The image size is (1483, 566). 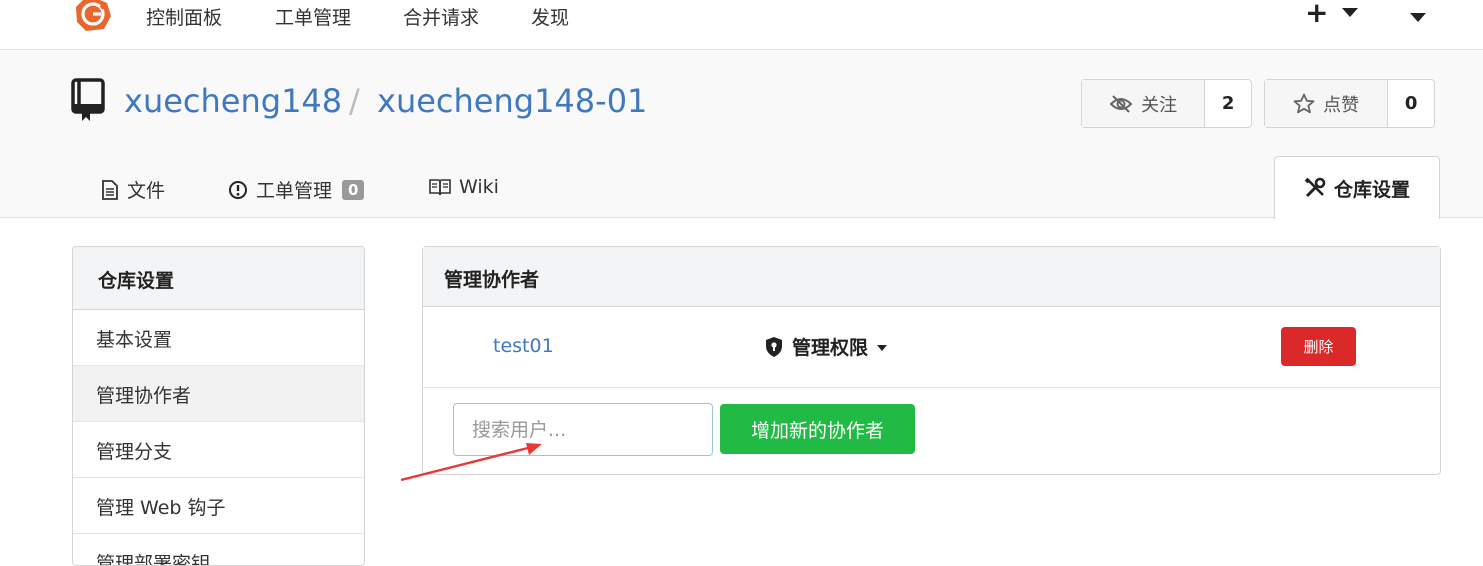 I want to click on sidebar-item-webhooks: 管理 Web 钩子, so click(x=218, y=506).